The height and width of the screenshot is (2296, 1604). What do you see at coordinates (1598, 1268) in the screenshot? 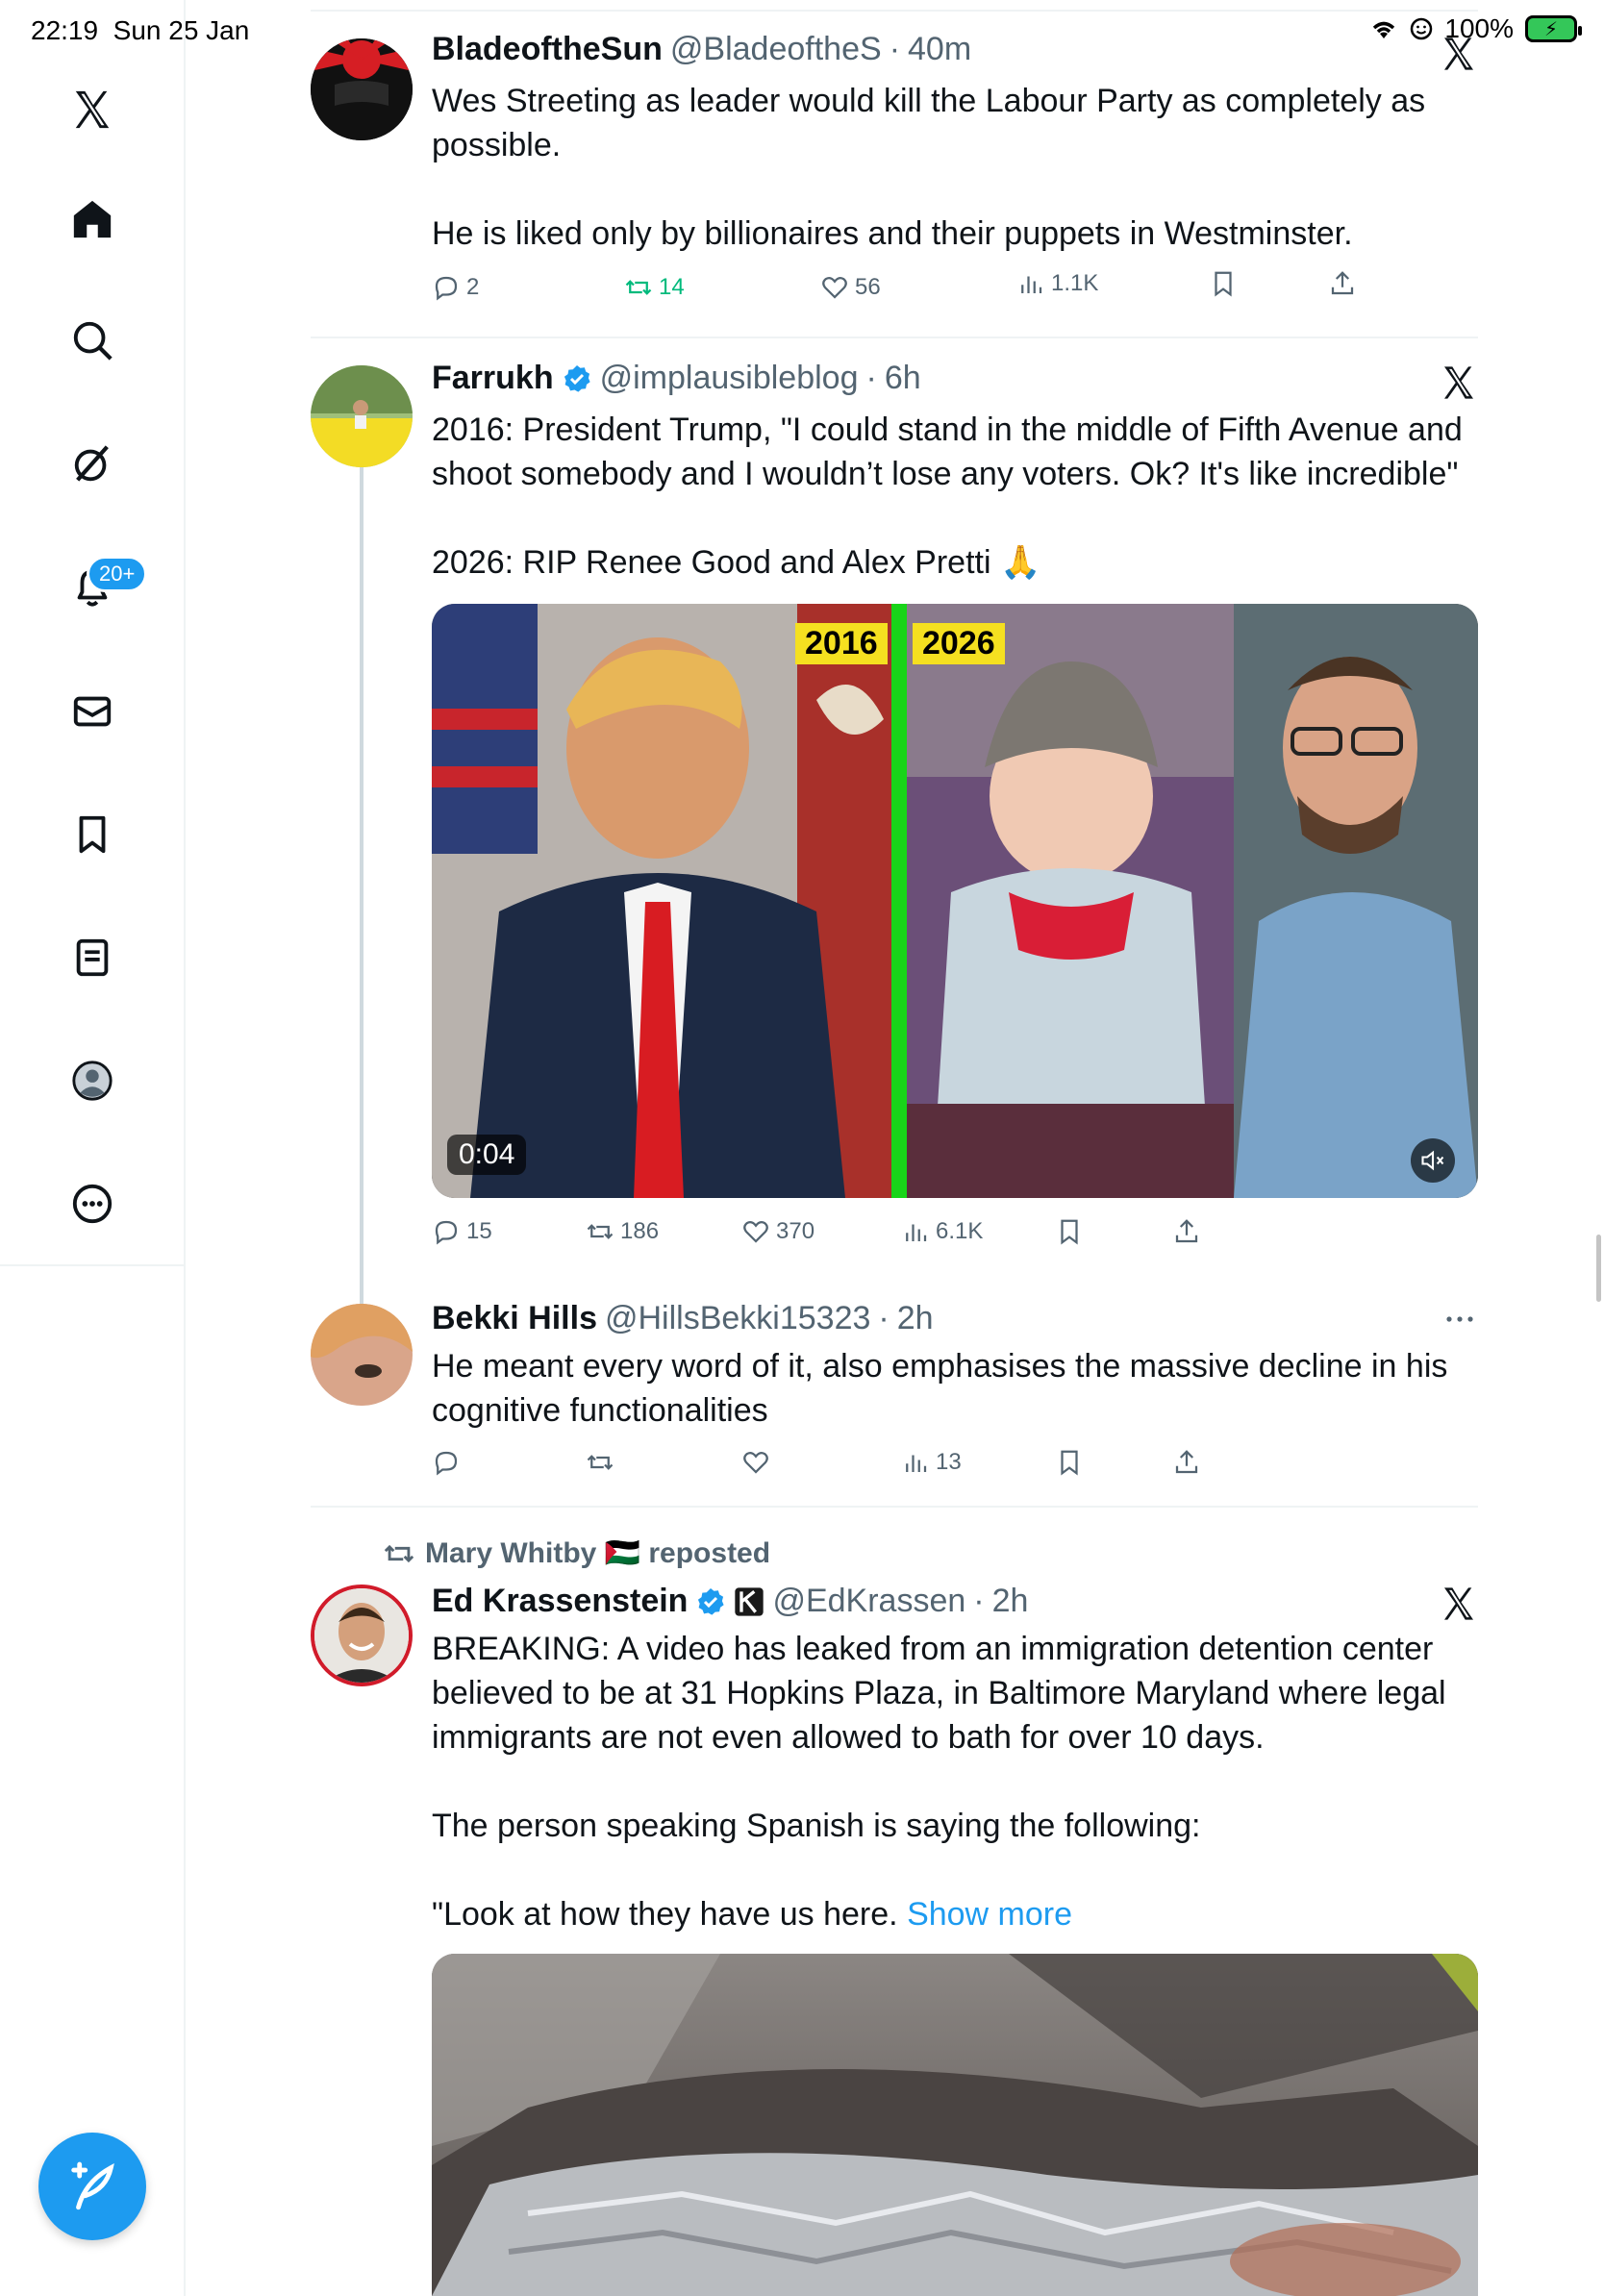
I see `scrollbar` at bounding box center [1598, 1268].